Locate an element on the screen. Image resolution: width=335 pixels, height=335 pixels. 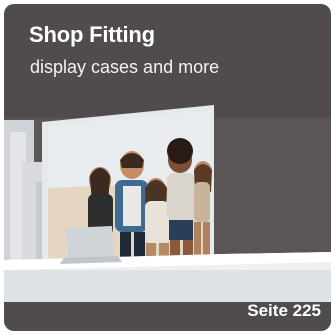
card-title: Shop Fitting is located at coordinates (92, 34).